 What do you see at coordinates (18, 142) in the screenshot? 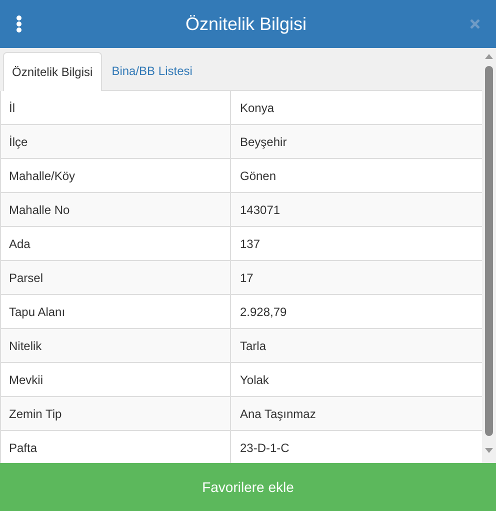
I see `attribute-name: İlçe` at bounding box center [18, 142].